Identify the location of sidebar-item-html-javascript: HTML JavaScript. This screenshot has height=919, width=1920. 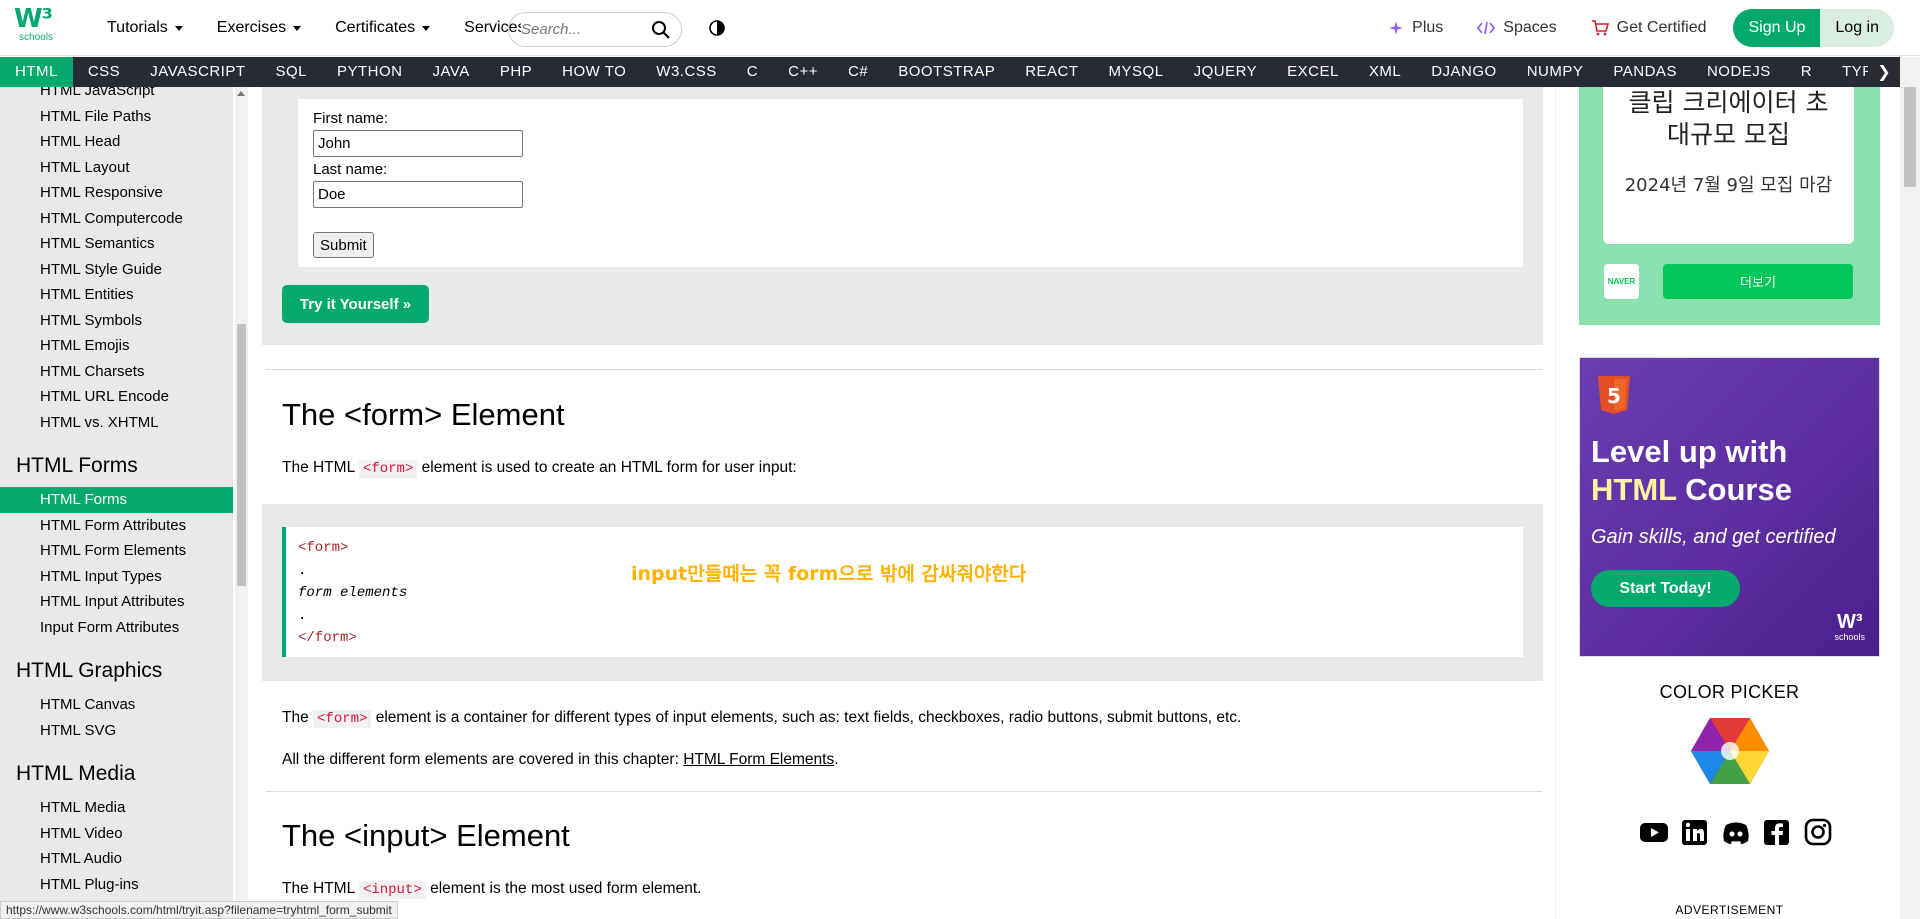
(116, 95).